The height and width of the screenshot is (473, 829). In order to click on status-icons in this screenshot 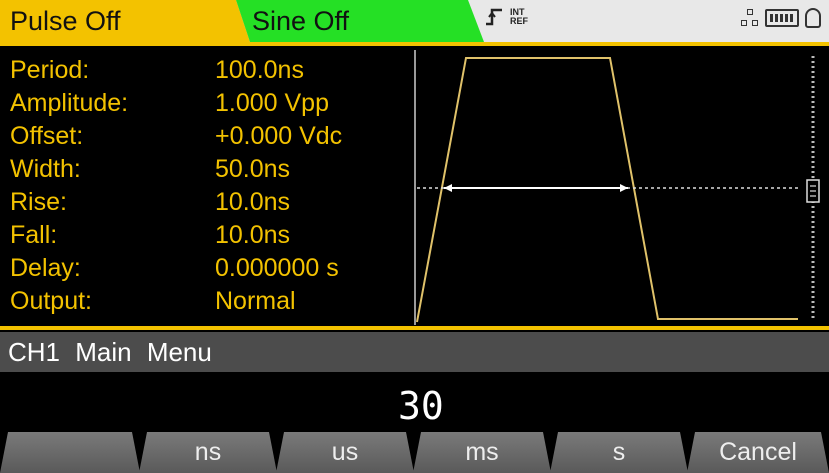, I will do `click(781, 18)`.